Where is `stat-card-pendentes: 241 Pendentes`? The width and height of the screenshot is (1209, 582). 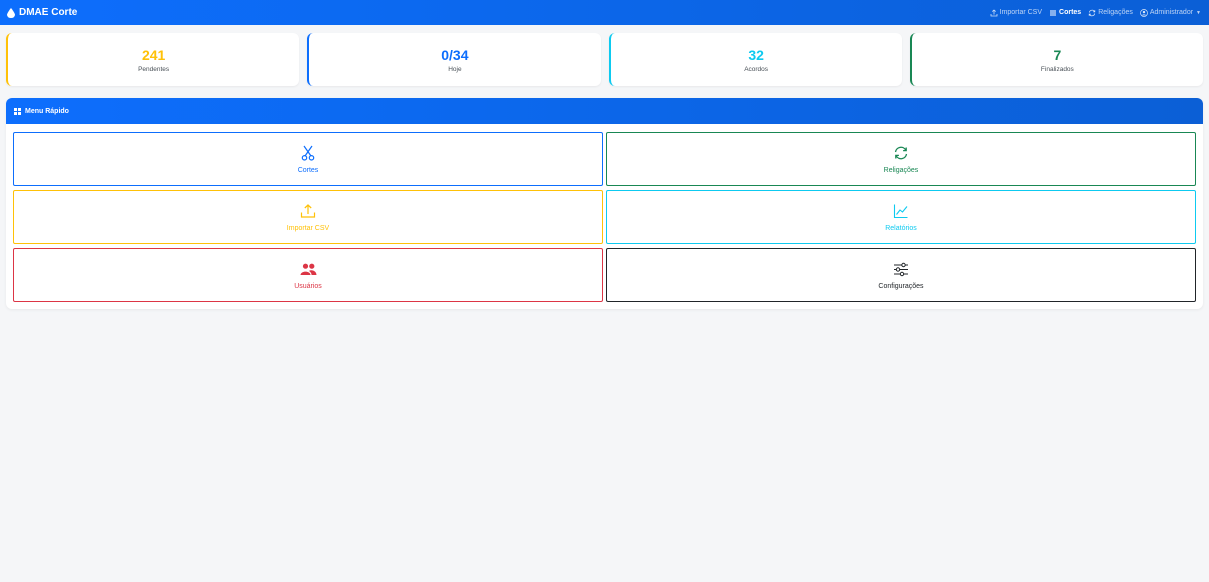
stat-card-pendentes: 241 Pendentes is located at coordinates (153, 59).